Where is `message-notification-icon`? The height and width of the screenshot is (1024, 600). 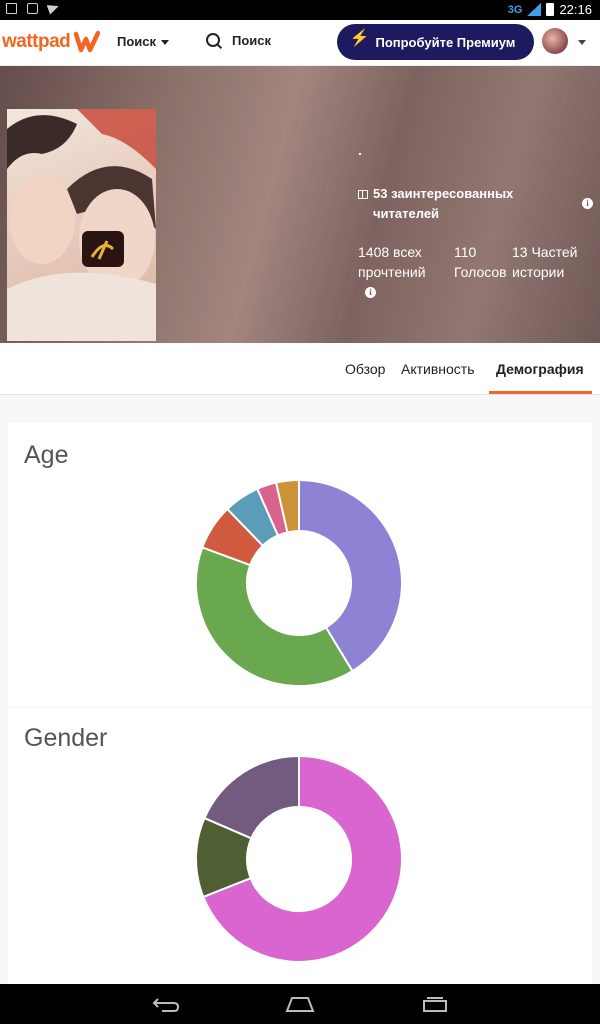 message-notification-icon is located at coordinates (32, 8).